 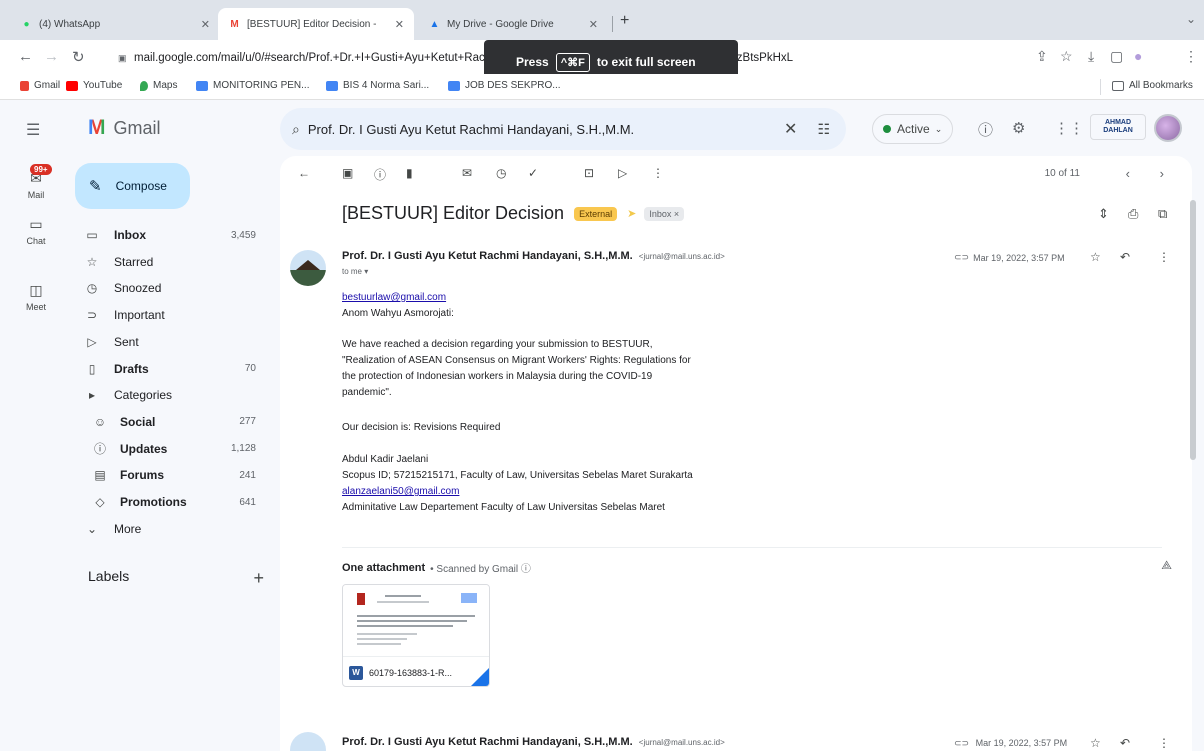 I want to click on download-icon: ⤓, so click(x=1091, y=56).